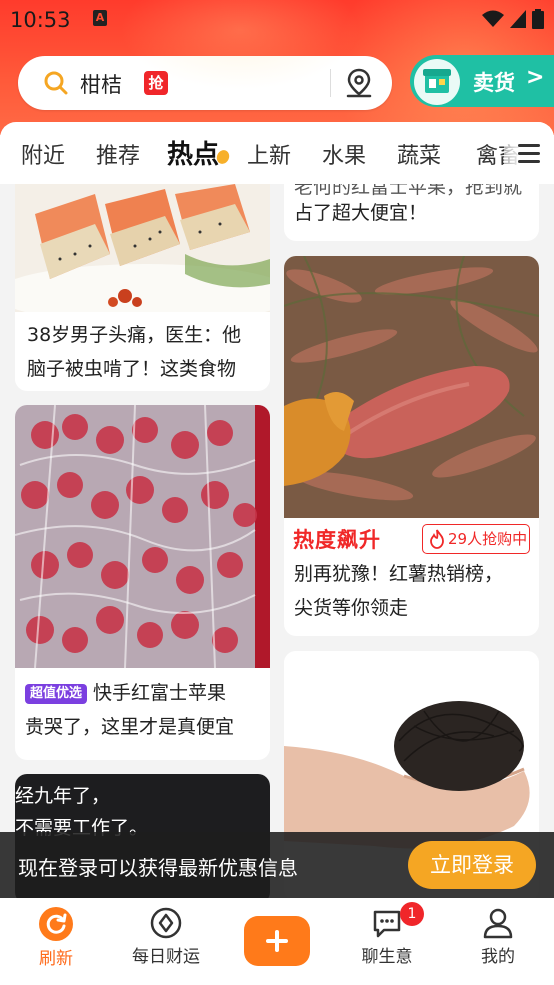  Describe the element at coordinates (142, 536) in the screenshot. I see `apple-bags-image` at that location.